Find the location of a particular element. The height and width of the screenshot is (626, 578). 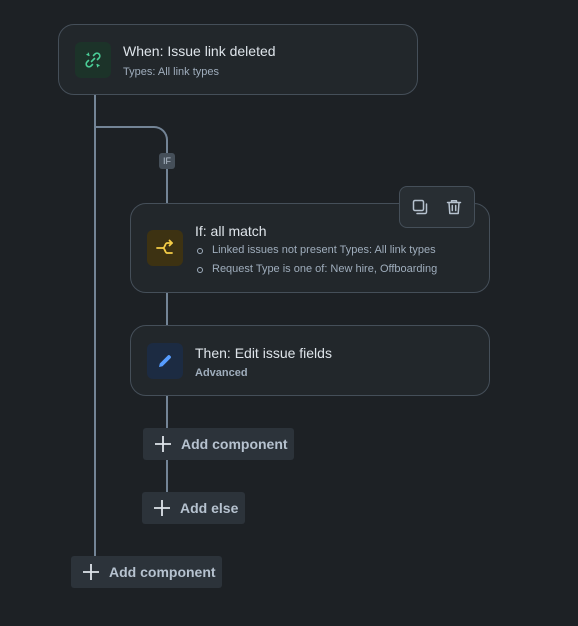

condition-icon-box is located at coordinates (165, 248).